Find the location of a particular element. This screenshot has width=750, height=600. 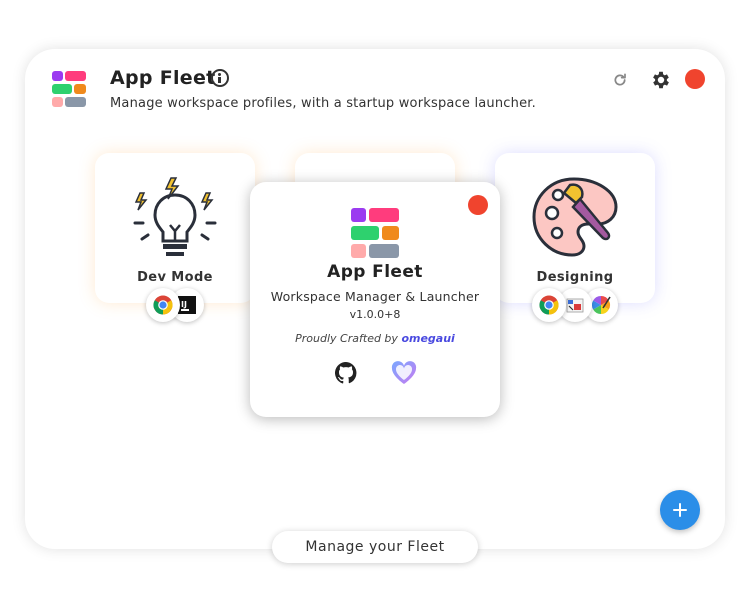

paint-icon is located at coordinates (575, 305).